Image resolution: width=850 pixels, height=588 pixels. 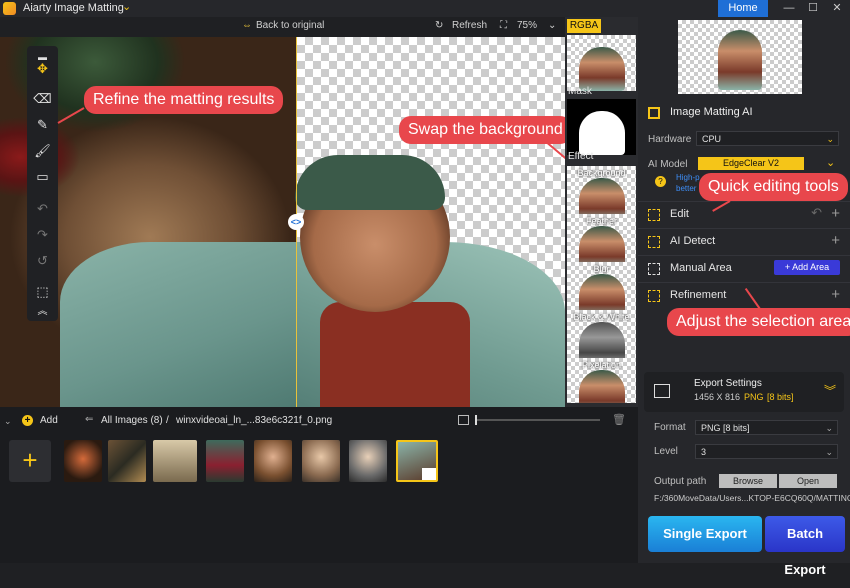 What do you see at coordinates (273, 461) in the screenshot?
I see `thumb-woman-flowers` at bounding box center [273, 461].